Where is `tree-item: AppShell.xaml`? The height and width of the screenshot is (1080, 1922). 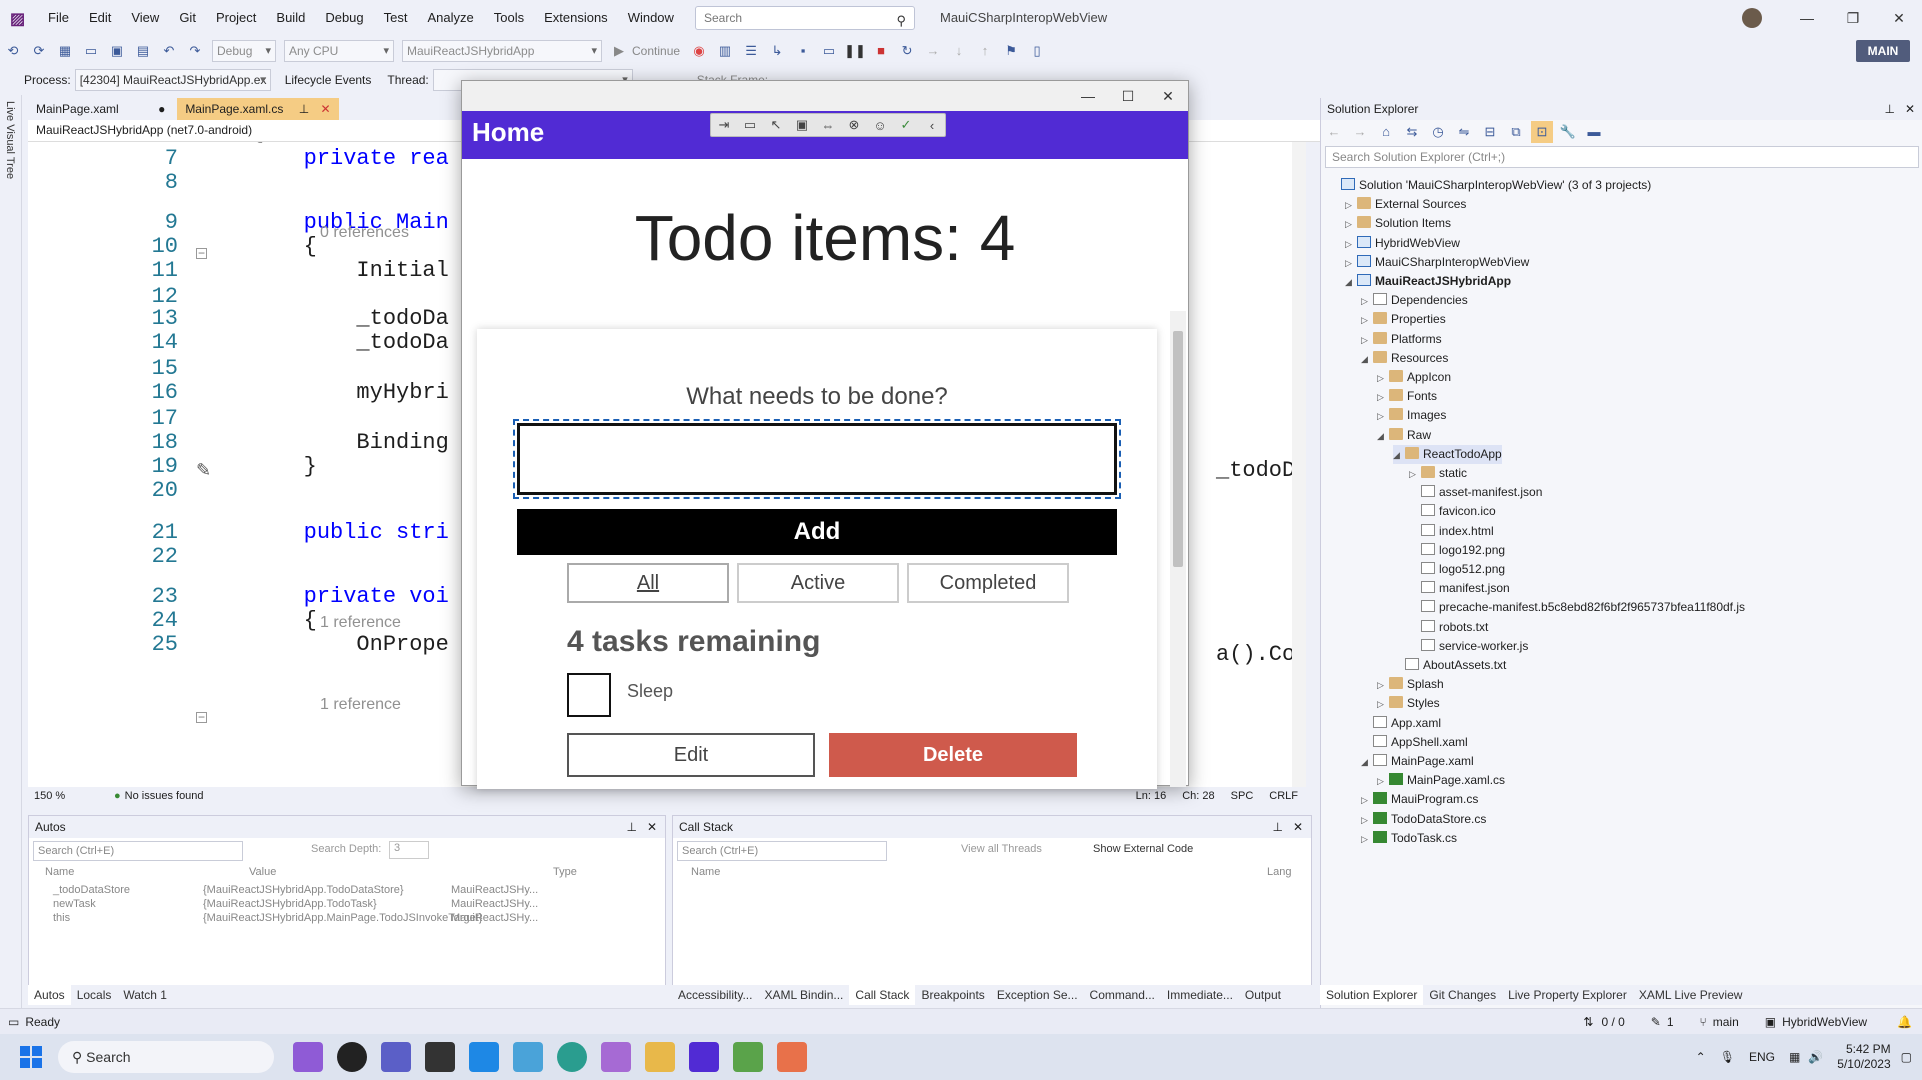
tree-item: AppShell.xaml is located at coordinates (1414, 742).